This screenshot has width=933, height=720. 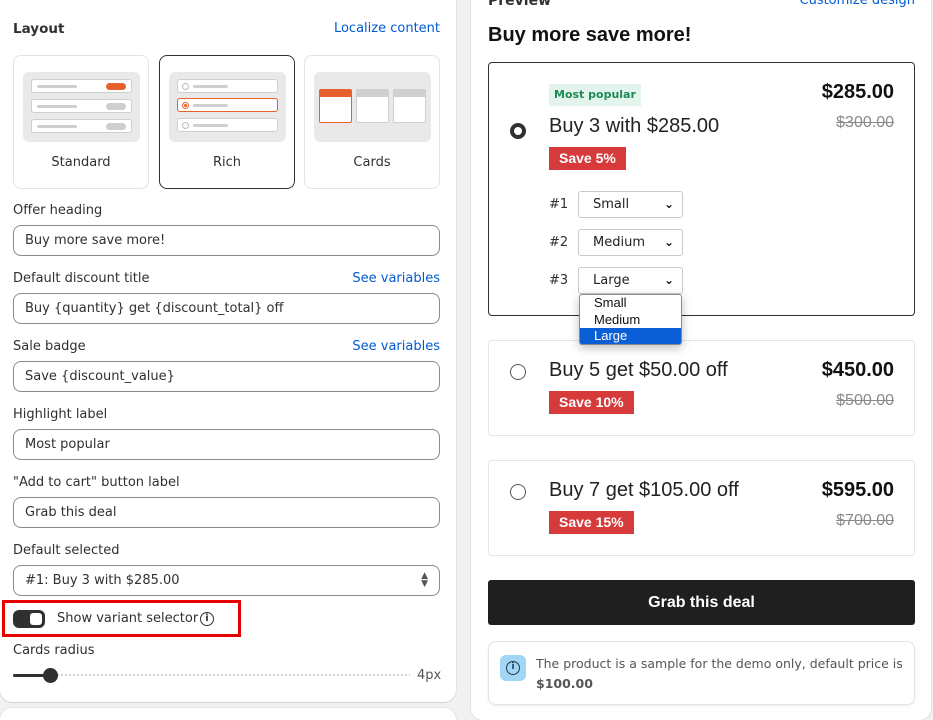 I want to click on offer-old-price-2: $500.00, so click(x=865, y=400).